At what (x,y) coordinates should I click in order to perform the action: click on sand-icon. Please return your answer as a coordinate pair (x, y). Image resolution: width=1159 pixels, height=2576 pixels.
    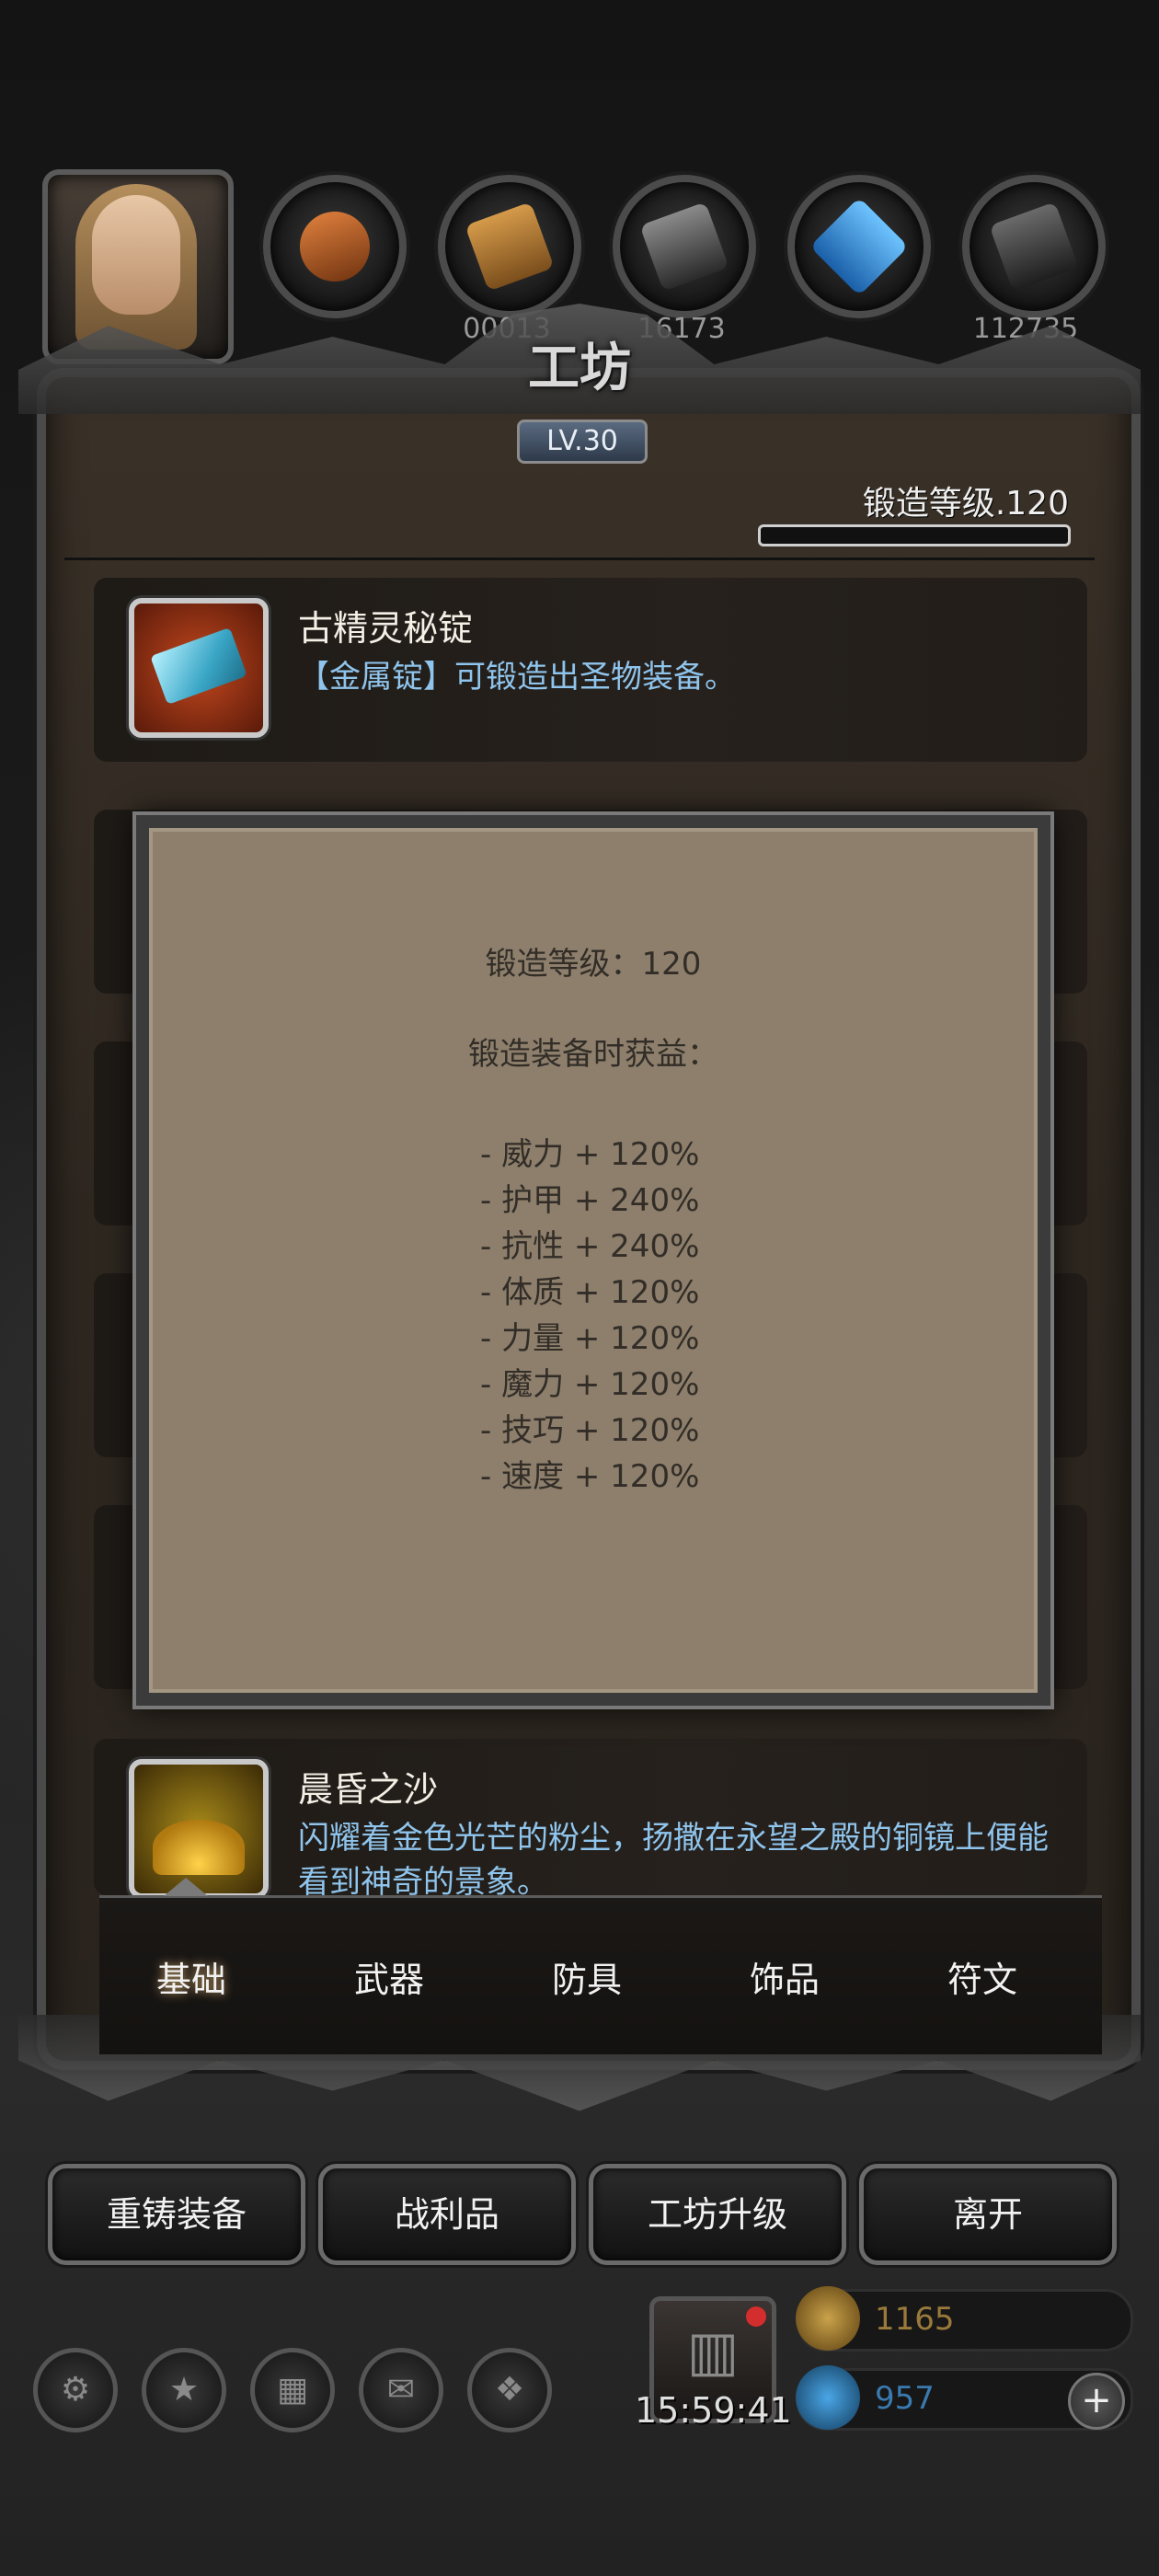
    Looking at the image, I should click on (199, 1847).